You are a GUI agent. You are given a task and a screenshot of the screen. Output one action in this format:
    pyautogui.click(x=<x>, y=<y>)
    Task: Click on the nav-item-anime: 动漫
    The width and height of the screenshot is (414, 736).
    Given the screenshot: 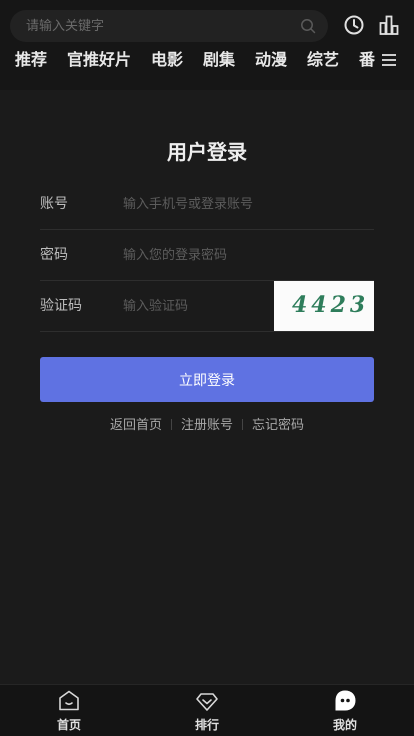 What is the action you would take?
    pyautogui.click(x=271, y=60)
    